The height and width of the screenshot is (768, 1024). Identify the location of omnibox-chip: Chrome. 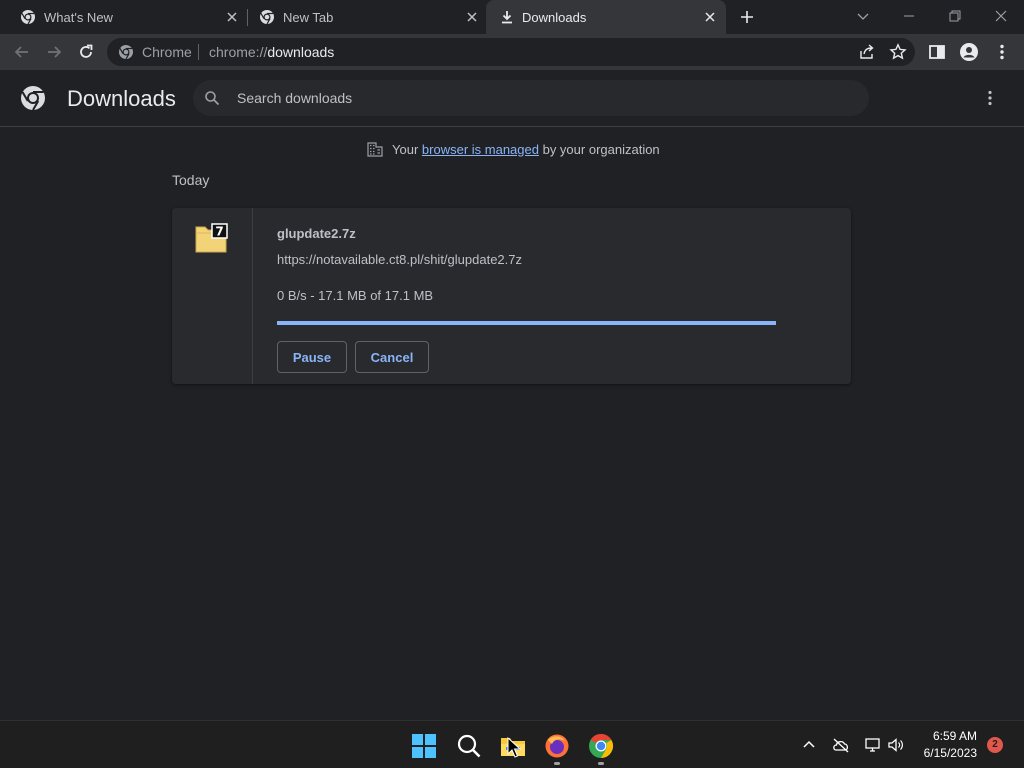
(167, 52).